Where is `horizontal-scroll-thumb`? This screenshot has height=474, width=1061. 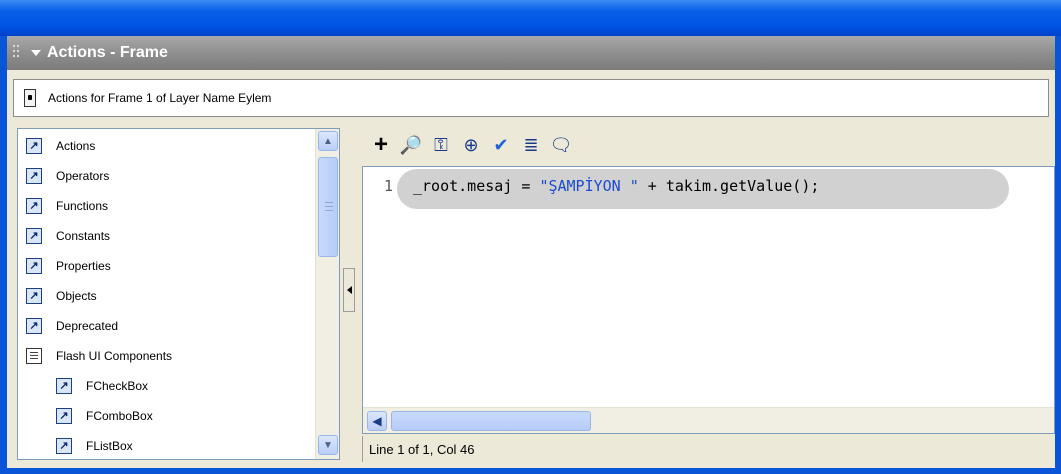
horizontal-scroll-thumb is located at coordinates (491, 421).